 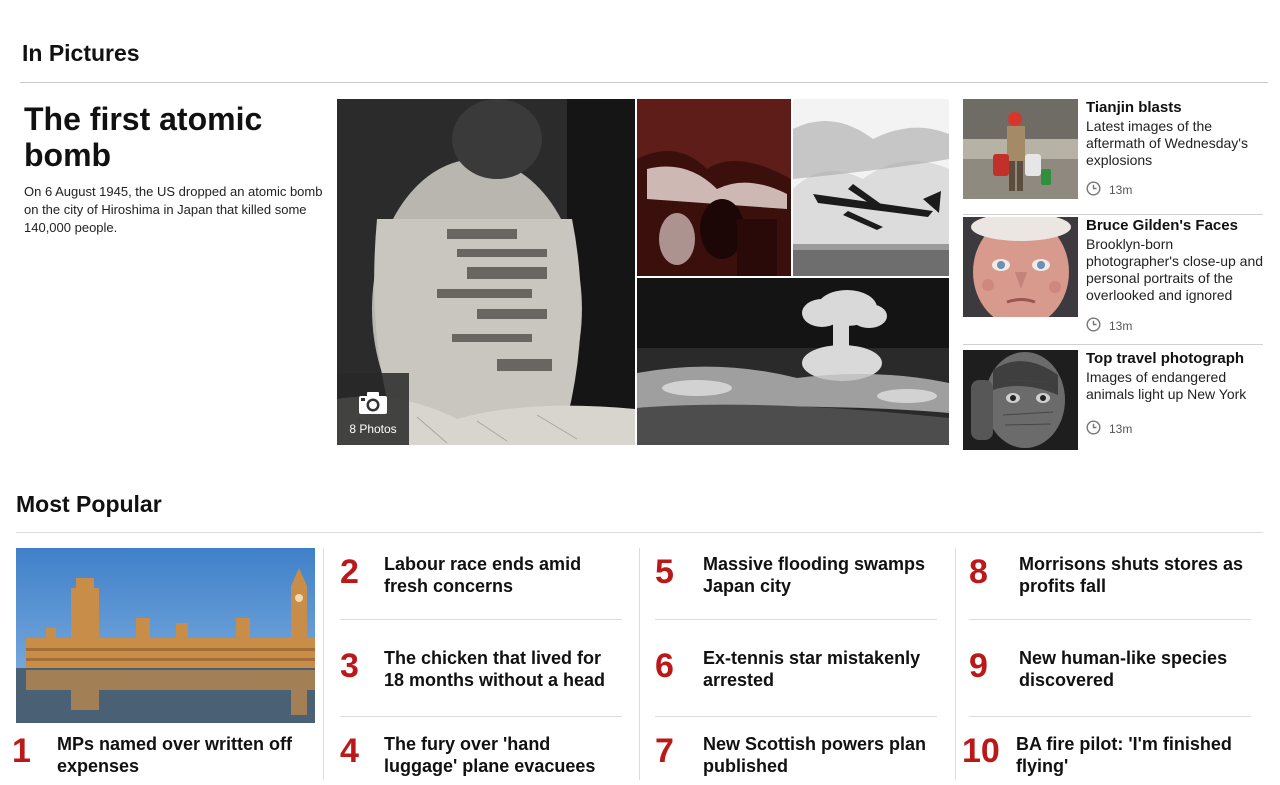 What do you see at coordinates (21, 751) in the screenshot?
I see `rank-number: 1` at bounding box center [21, 751].